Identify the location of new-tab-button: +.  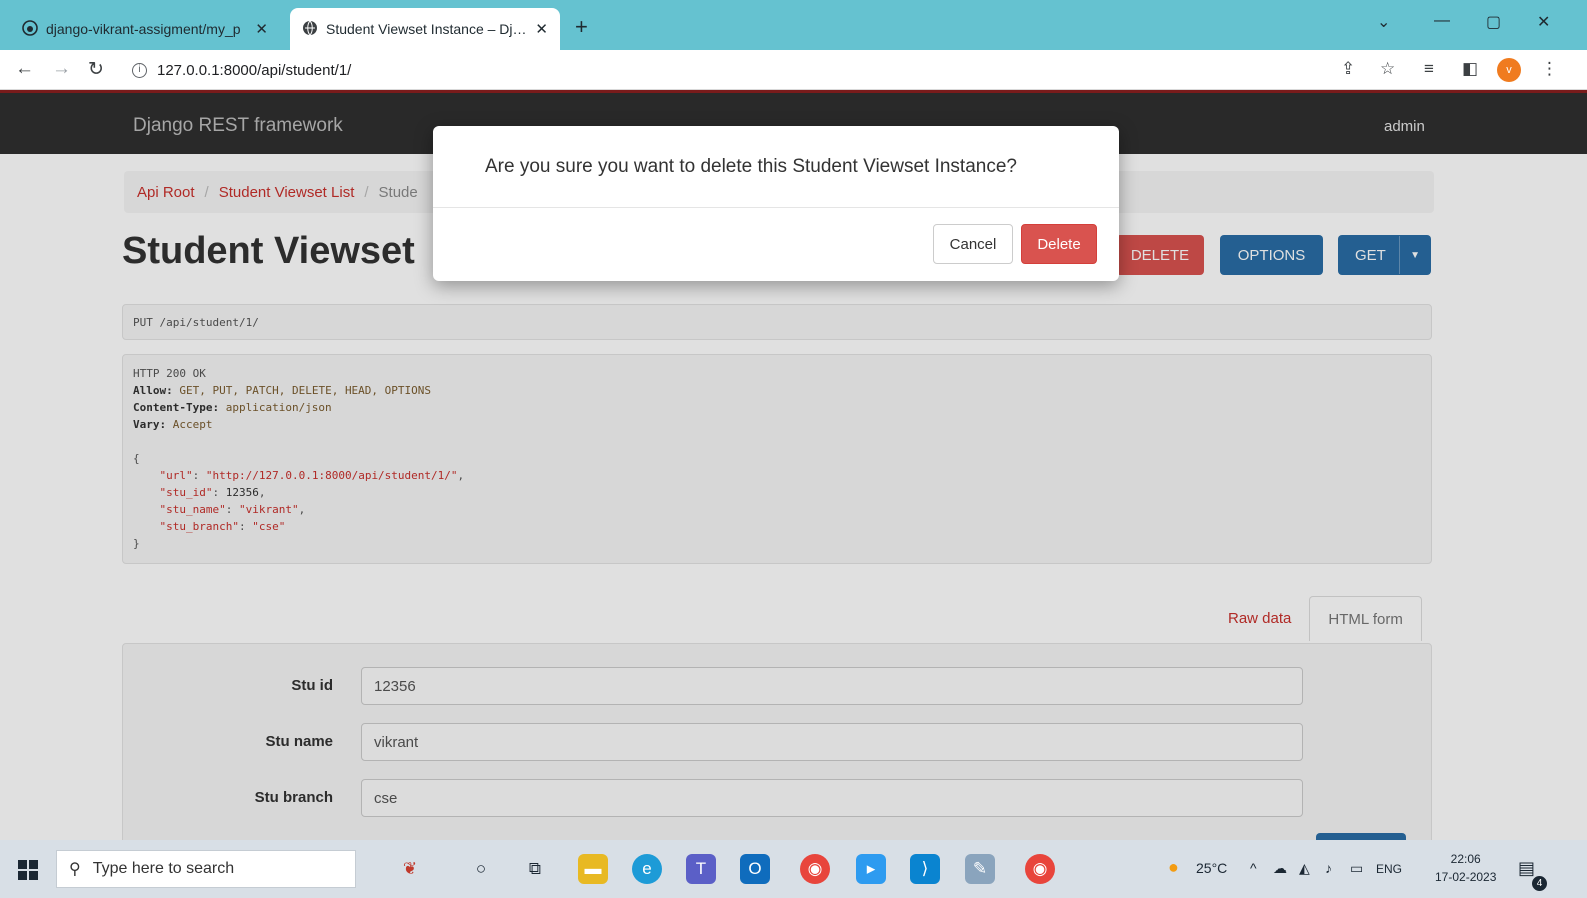
(581, 27).